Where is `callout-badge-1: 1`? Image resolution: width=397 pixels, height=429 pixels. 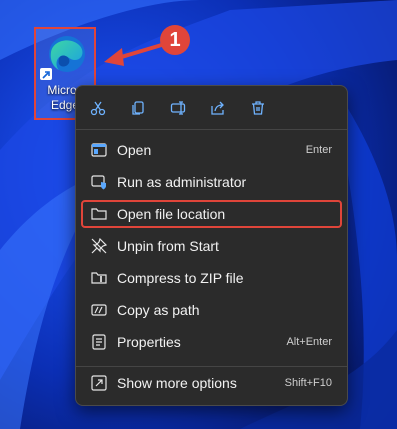
callout-badge-1: 1 is located at coordinates (175, 40).